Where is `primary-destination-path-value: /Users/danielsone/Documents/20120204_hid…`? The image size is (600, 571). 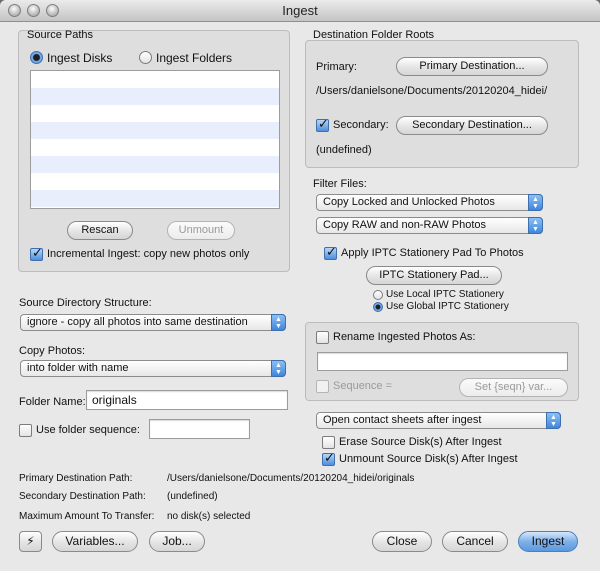 primary-destination-path-value: /Users/danielsone/Documents/20120204_hid… is located at coordinates (291, 478).